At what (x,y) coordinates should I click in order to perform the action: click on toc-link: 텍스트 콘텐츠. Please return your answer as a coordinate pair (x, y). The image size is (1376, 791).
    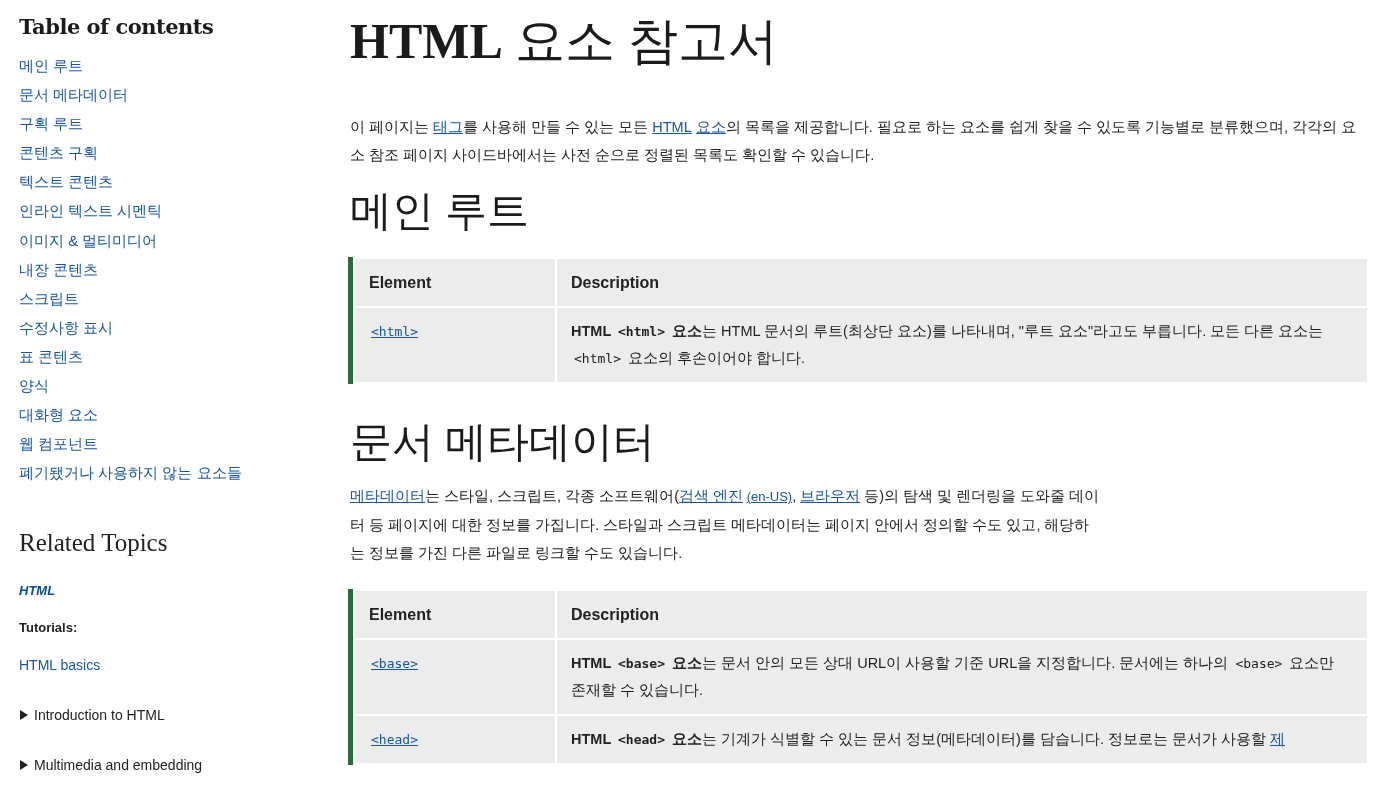
    Looking at the image, I should click on (66, 182).